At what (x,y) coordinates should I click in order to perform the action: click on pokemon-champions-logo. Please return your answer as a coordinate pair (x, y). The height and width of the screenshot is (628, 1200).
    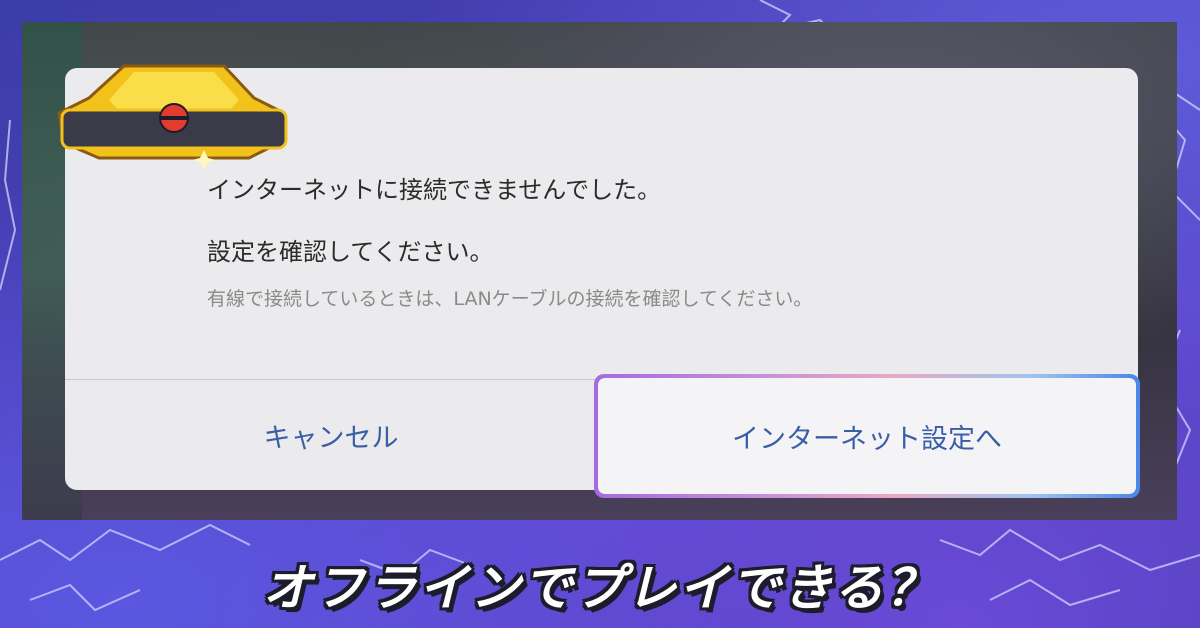
    Looking at the image, I should click on (172, 117).